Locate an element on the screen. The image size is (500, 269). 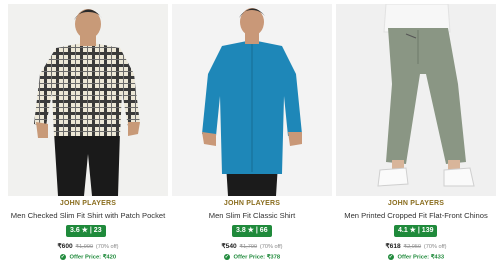
offer-price: Offer Price: ₹433 is located at coordinates (421, 257).